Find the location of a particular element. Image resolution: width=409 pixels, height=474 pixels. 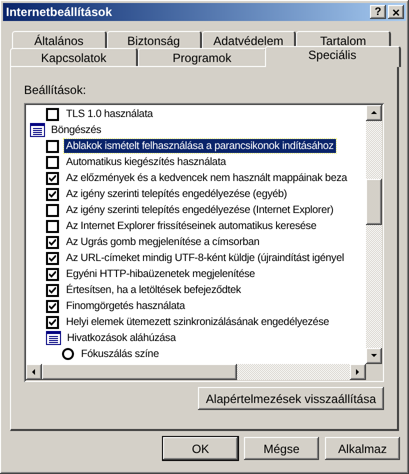

help-button: ? is located at coordinates (378, 12).